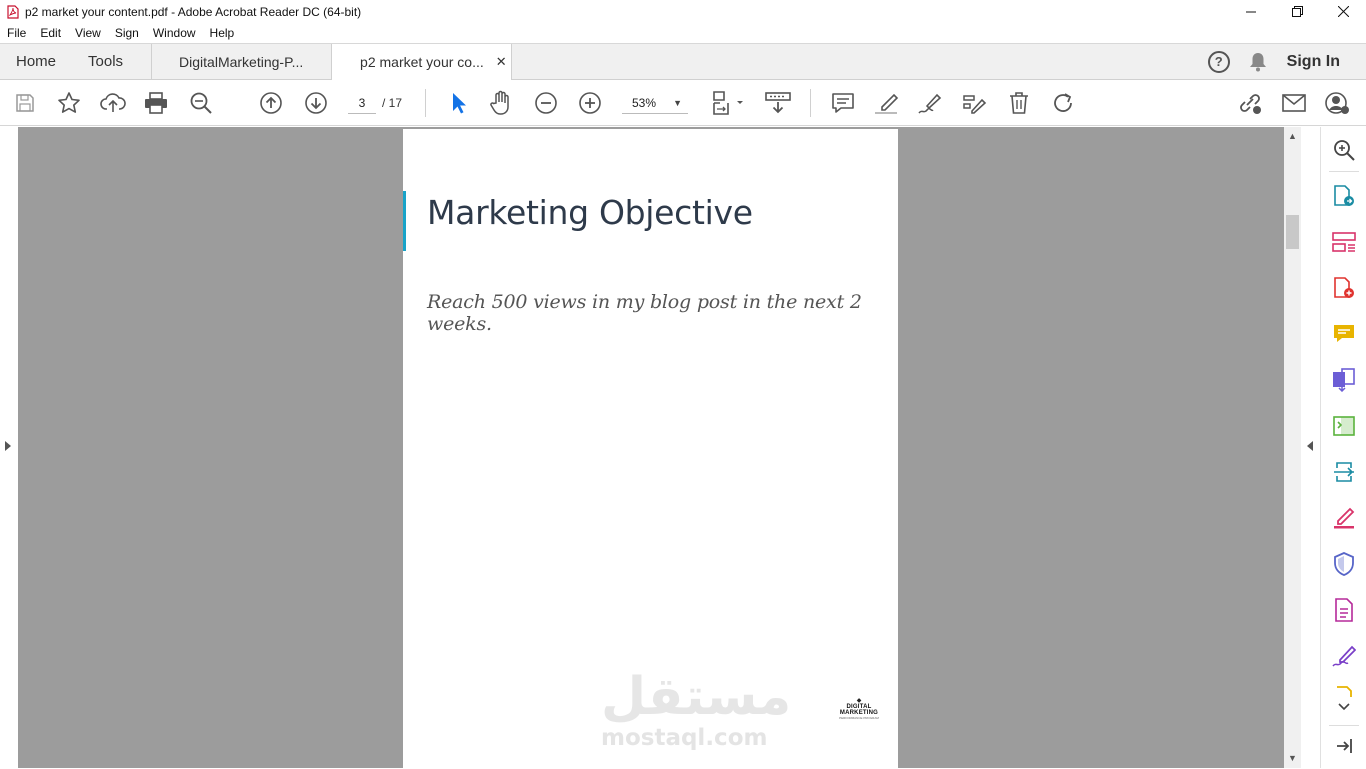 Image resolution: width=1366 pixels, height=769 pixels. I want to click on scroll-up-icon: ▲, so click(1292, 136).